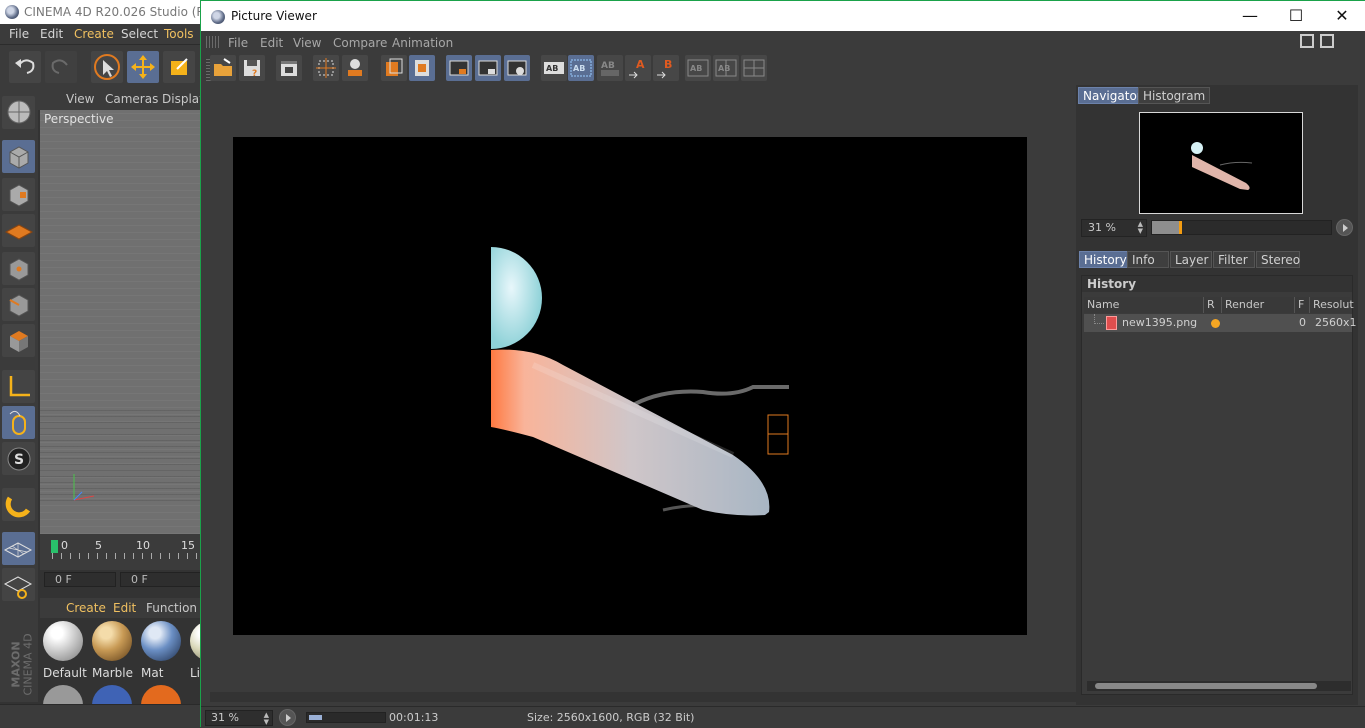  I want to click on c4d-menu-edit: Edit, so click(51, 34).